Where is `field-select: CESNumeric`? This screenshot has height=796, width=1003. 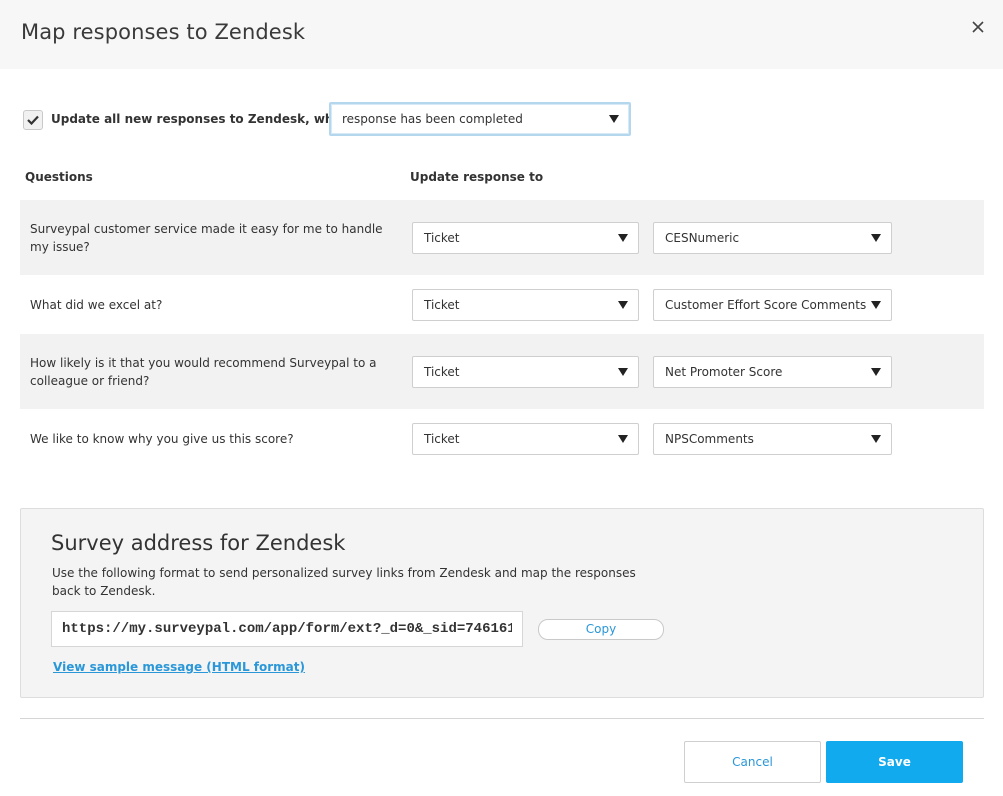 field-select: CESNumeric is located at coordinates (772, 238).